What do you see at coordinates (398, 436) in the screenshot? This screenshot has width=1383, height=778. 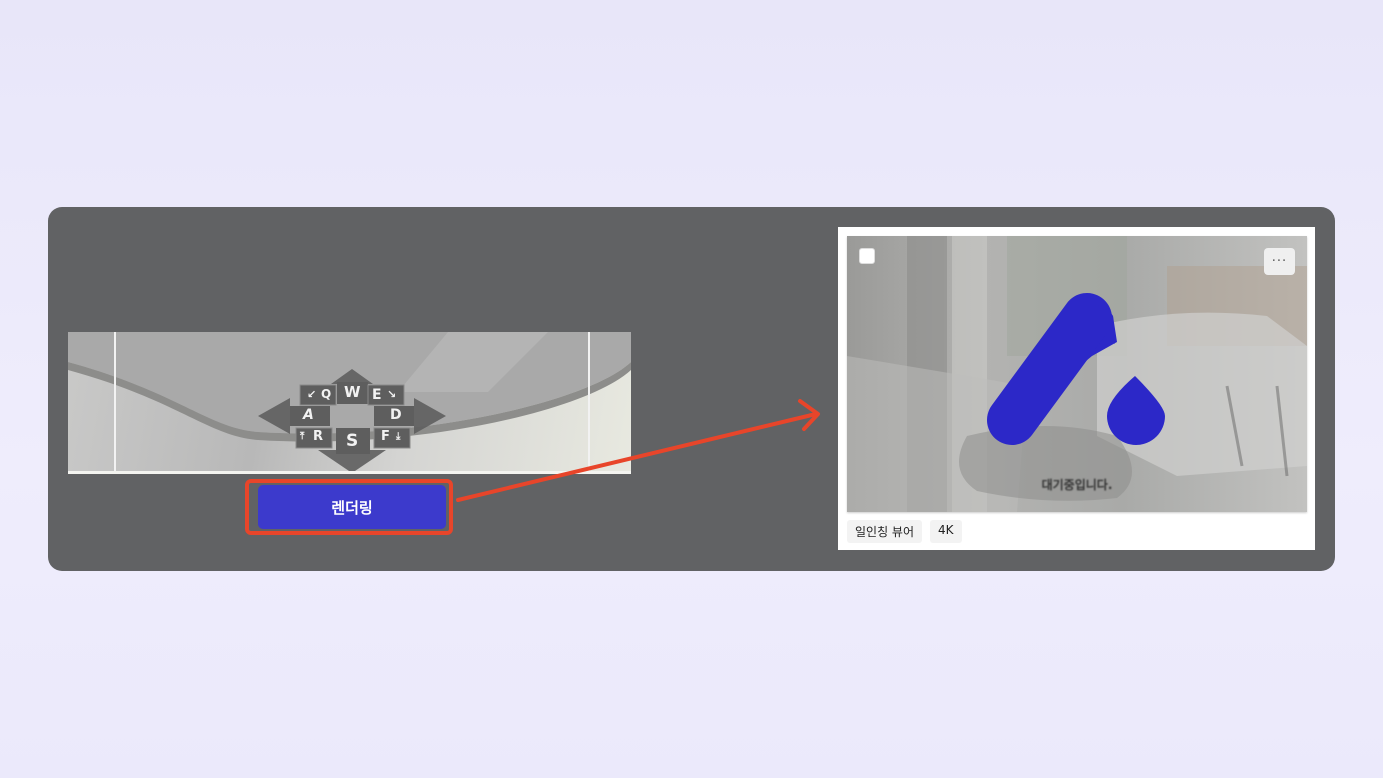 I see `key-f-arrow-icon: ⤓` at bounding box center [398, 436].